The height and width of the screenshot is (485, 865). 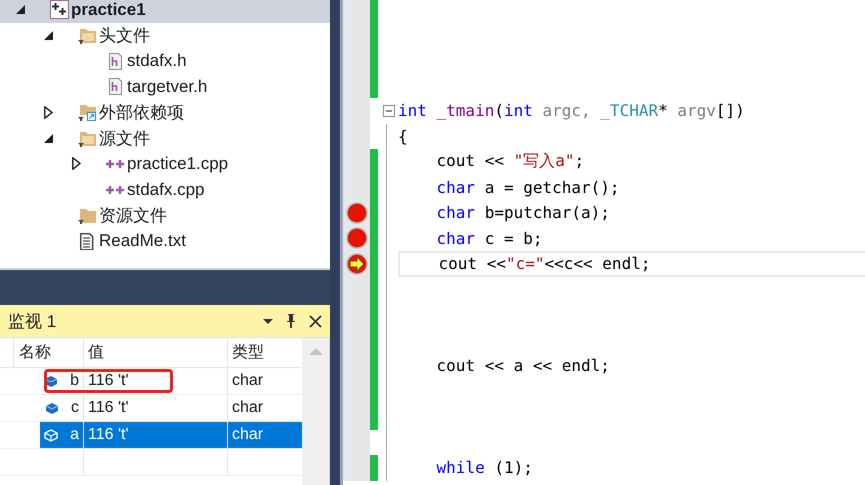 What do you see at coordinates (291, 321) in the screenshot?
I see `pin-icon` at bounding box center [291, 321].